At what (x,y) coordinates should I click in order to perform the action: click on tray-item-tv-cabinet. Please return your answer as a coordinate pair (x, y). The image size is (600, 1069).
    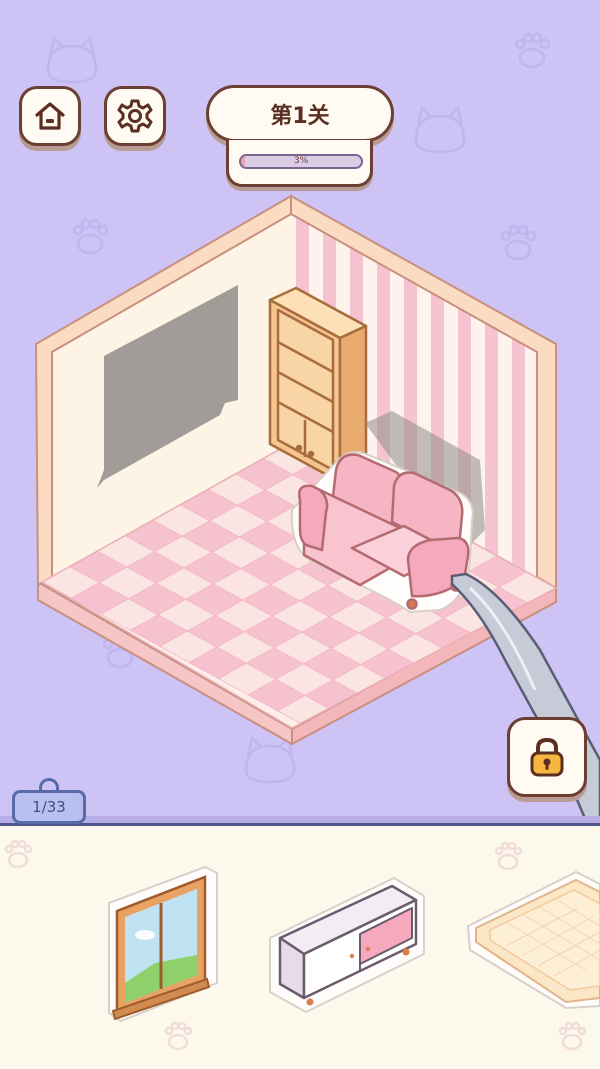
    Looking at the image, I should click on (347, 944).